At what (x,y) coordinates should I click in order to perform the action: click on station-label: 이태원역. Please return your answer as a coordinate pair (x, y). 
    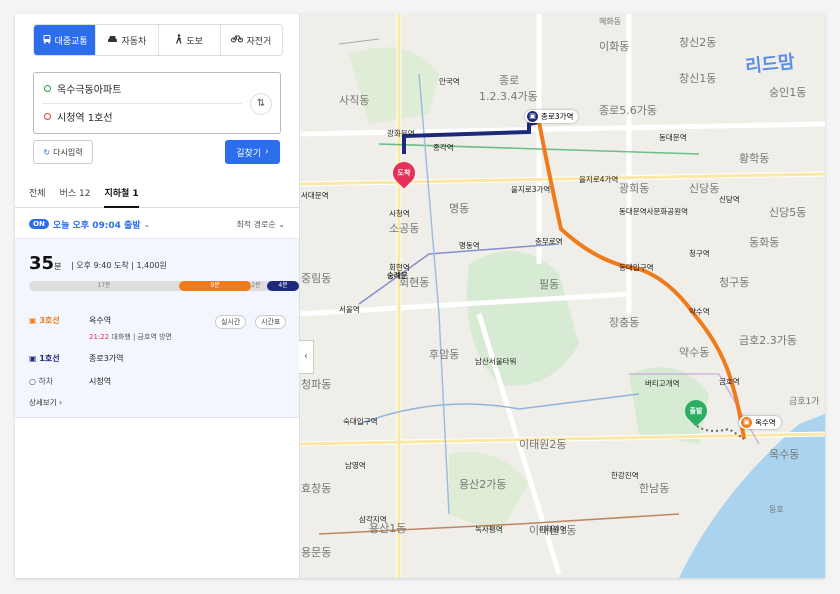
    Looking at the image, I should click on (553, 529).